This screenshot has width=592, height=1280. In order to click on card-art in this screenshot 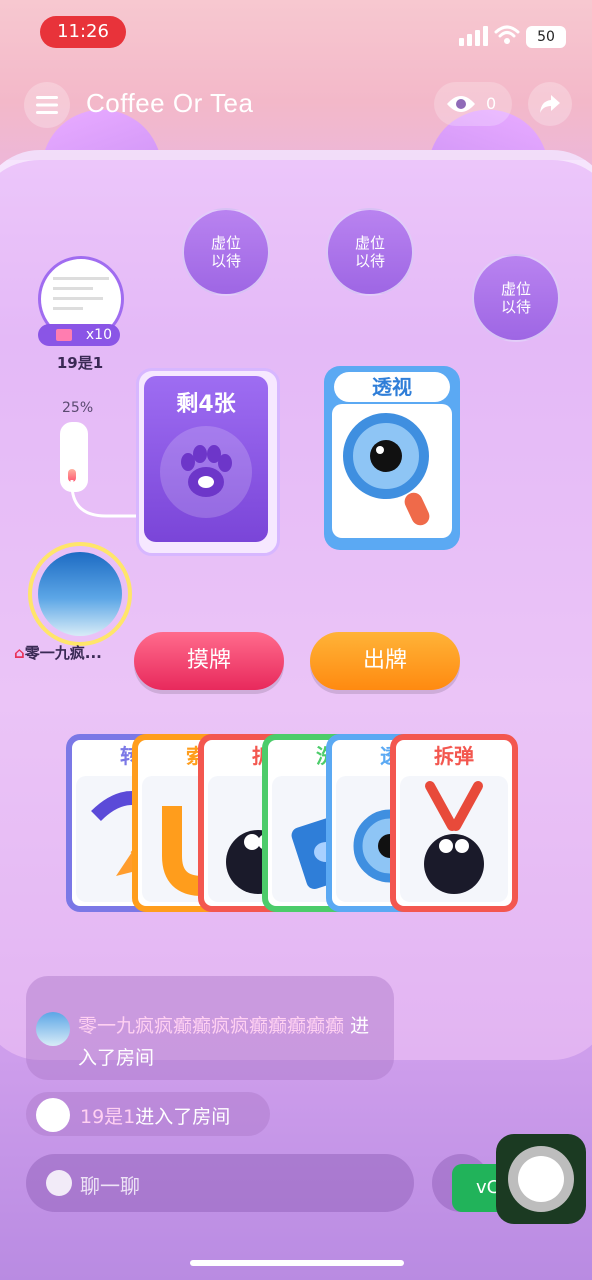, I will do `click(454, 839)`.